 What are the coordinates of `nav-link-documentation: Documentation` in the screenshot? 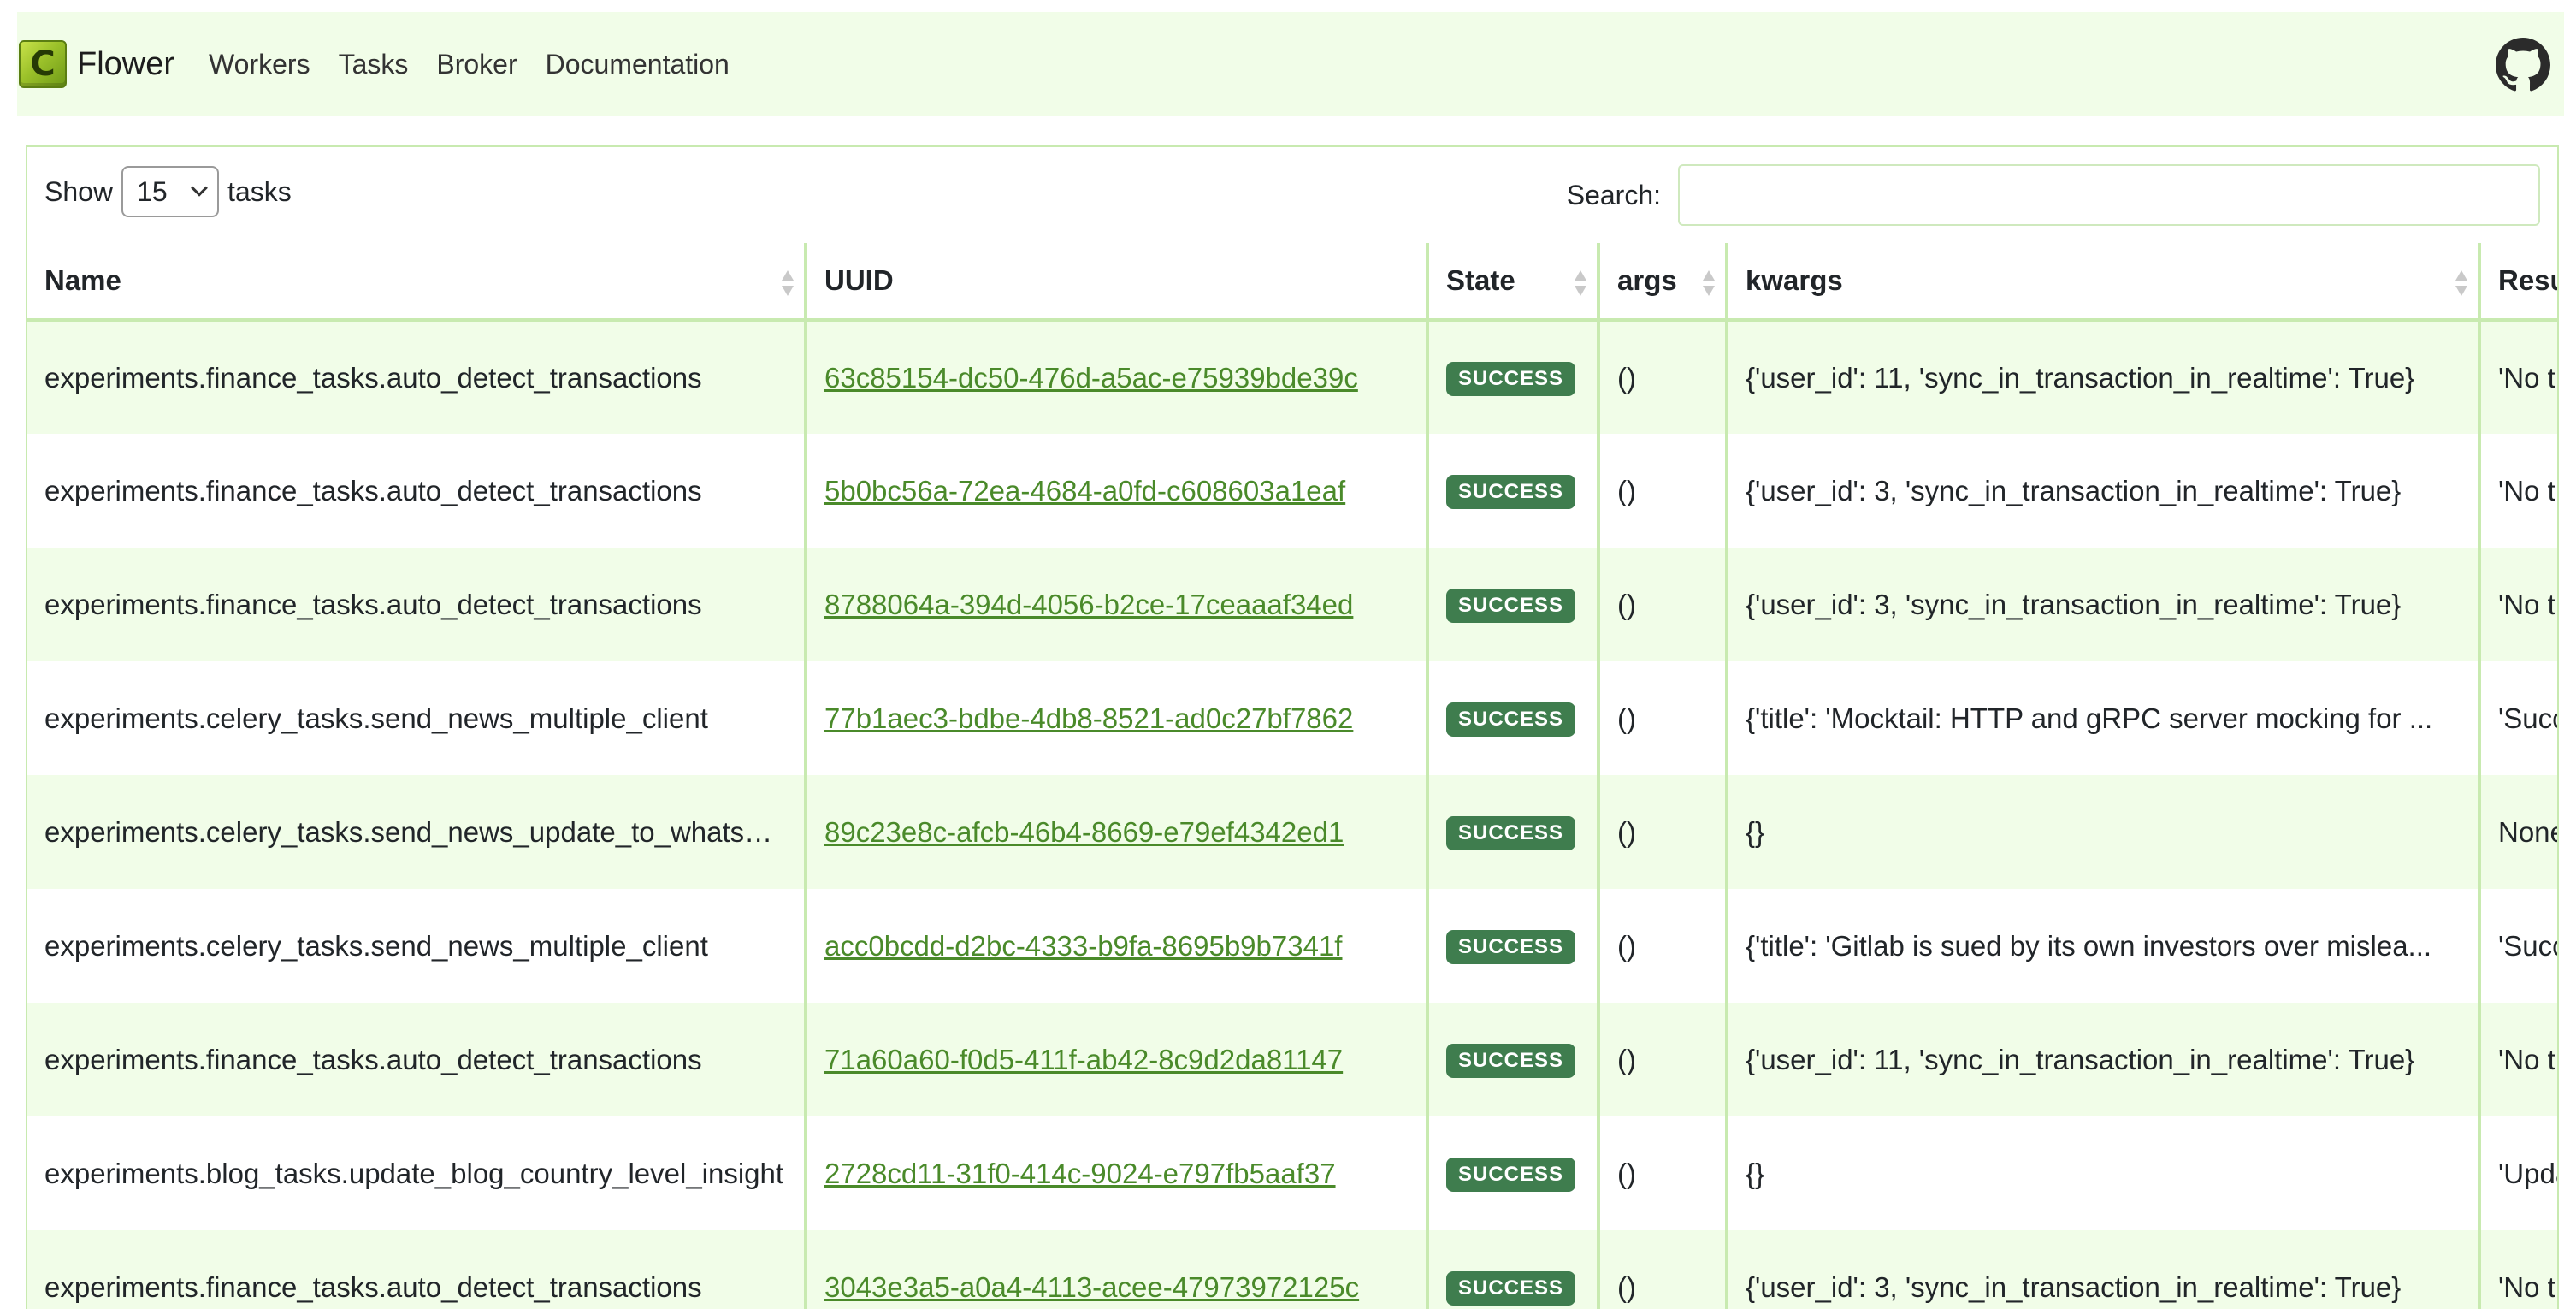 It's located at (638, 64).